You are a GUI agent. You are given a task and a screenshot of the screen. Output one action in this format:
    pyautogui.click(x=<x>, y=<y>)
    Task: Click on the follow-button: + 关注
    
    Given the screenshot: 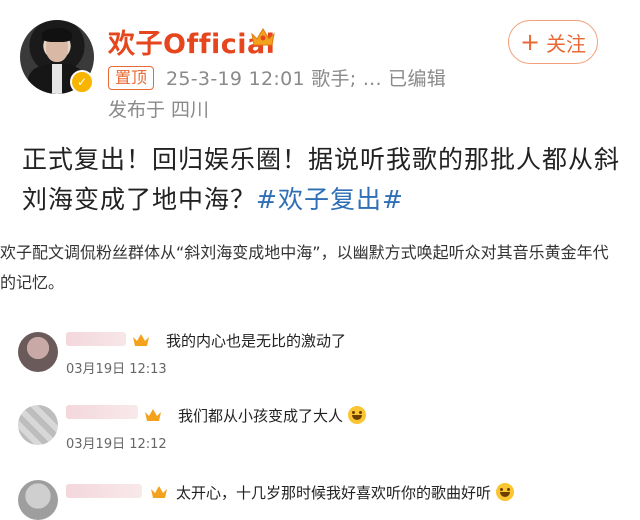 What is the action you would take?
    pyautogui.click(x=553, y=42)
    